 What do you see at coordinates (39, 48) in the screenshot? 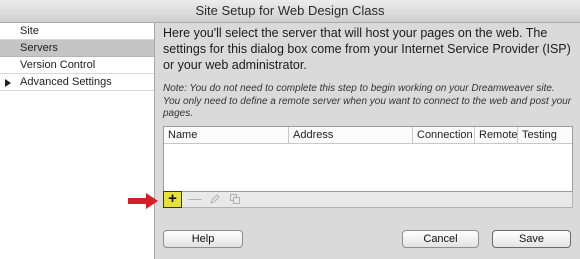
I see `sidebar-item-label: Servers` at bounding box center [39, 48].